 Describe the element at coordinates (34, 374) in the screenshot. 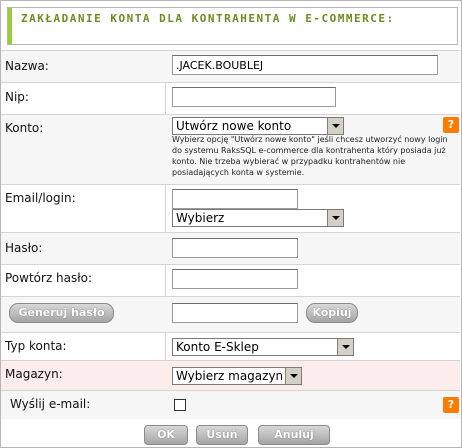

I see `magazyn-label: Magazyn:` at that location.